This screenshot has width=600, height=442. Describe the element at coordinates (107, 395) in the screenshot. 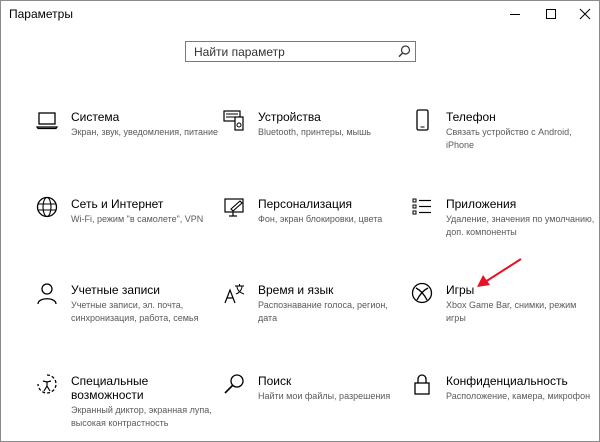

I see `category-title-line2: возможности` at that location.